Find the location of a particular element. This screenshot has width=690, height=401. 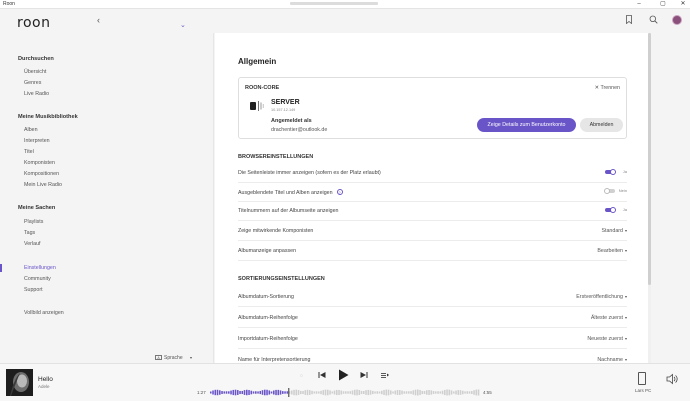

time-total: 4:55 is located at coordinates (487, 392).